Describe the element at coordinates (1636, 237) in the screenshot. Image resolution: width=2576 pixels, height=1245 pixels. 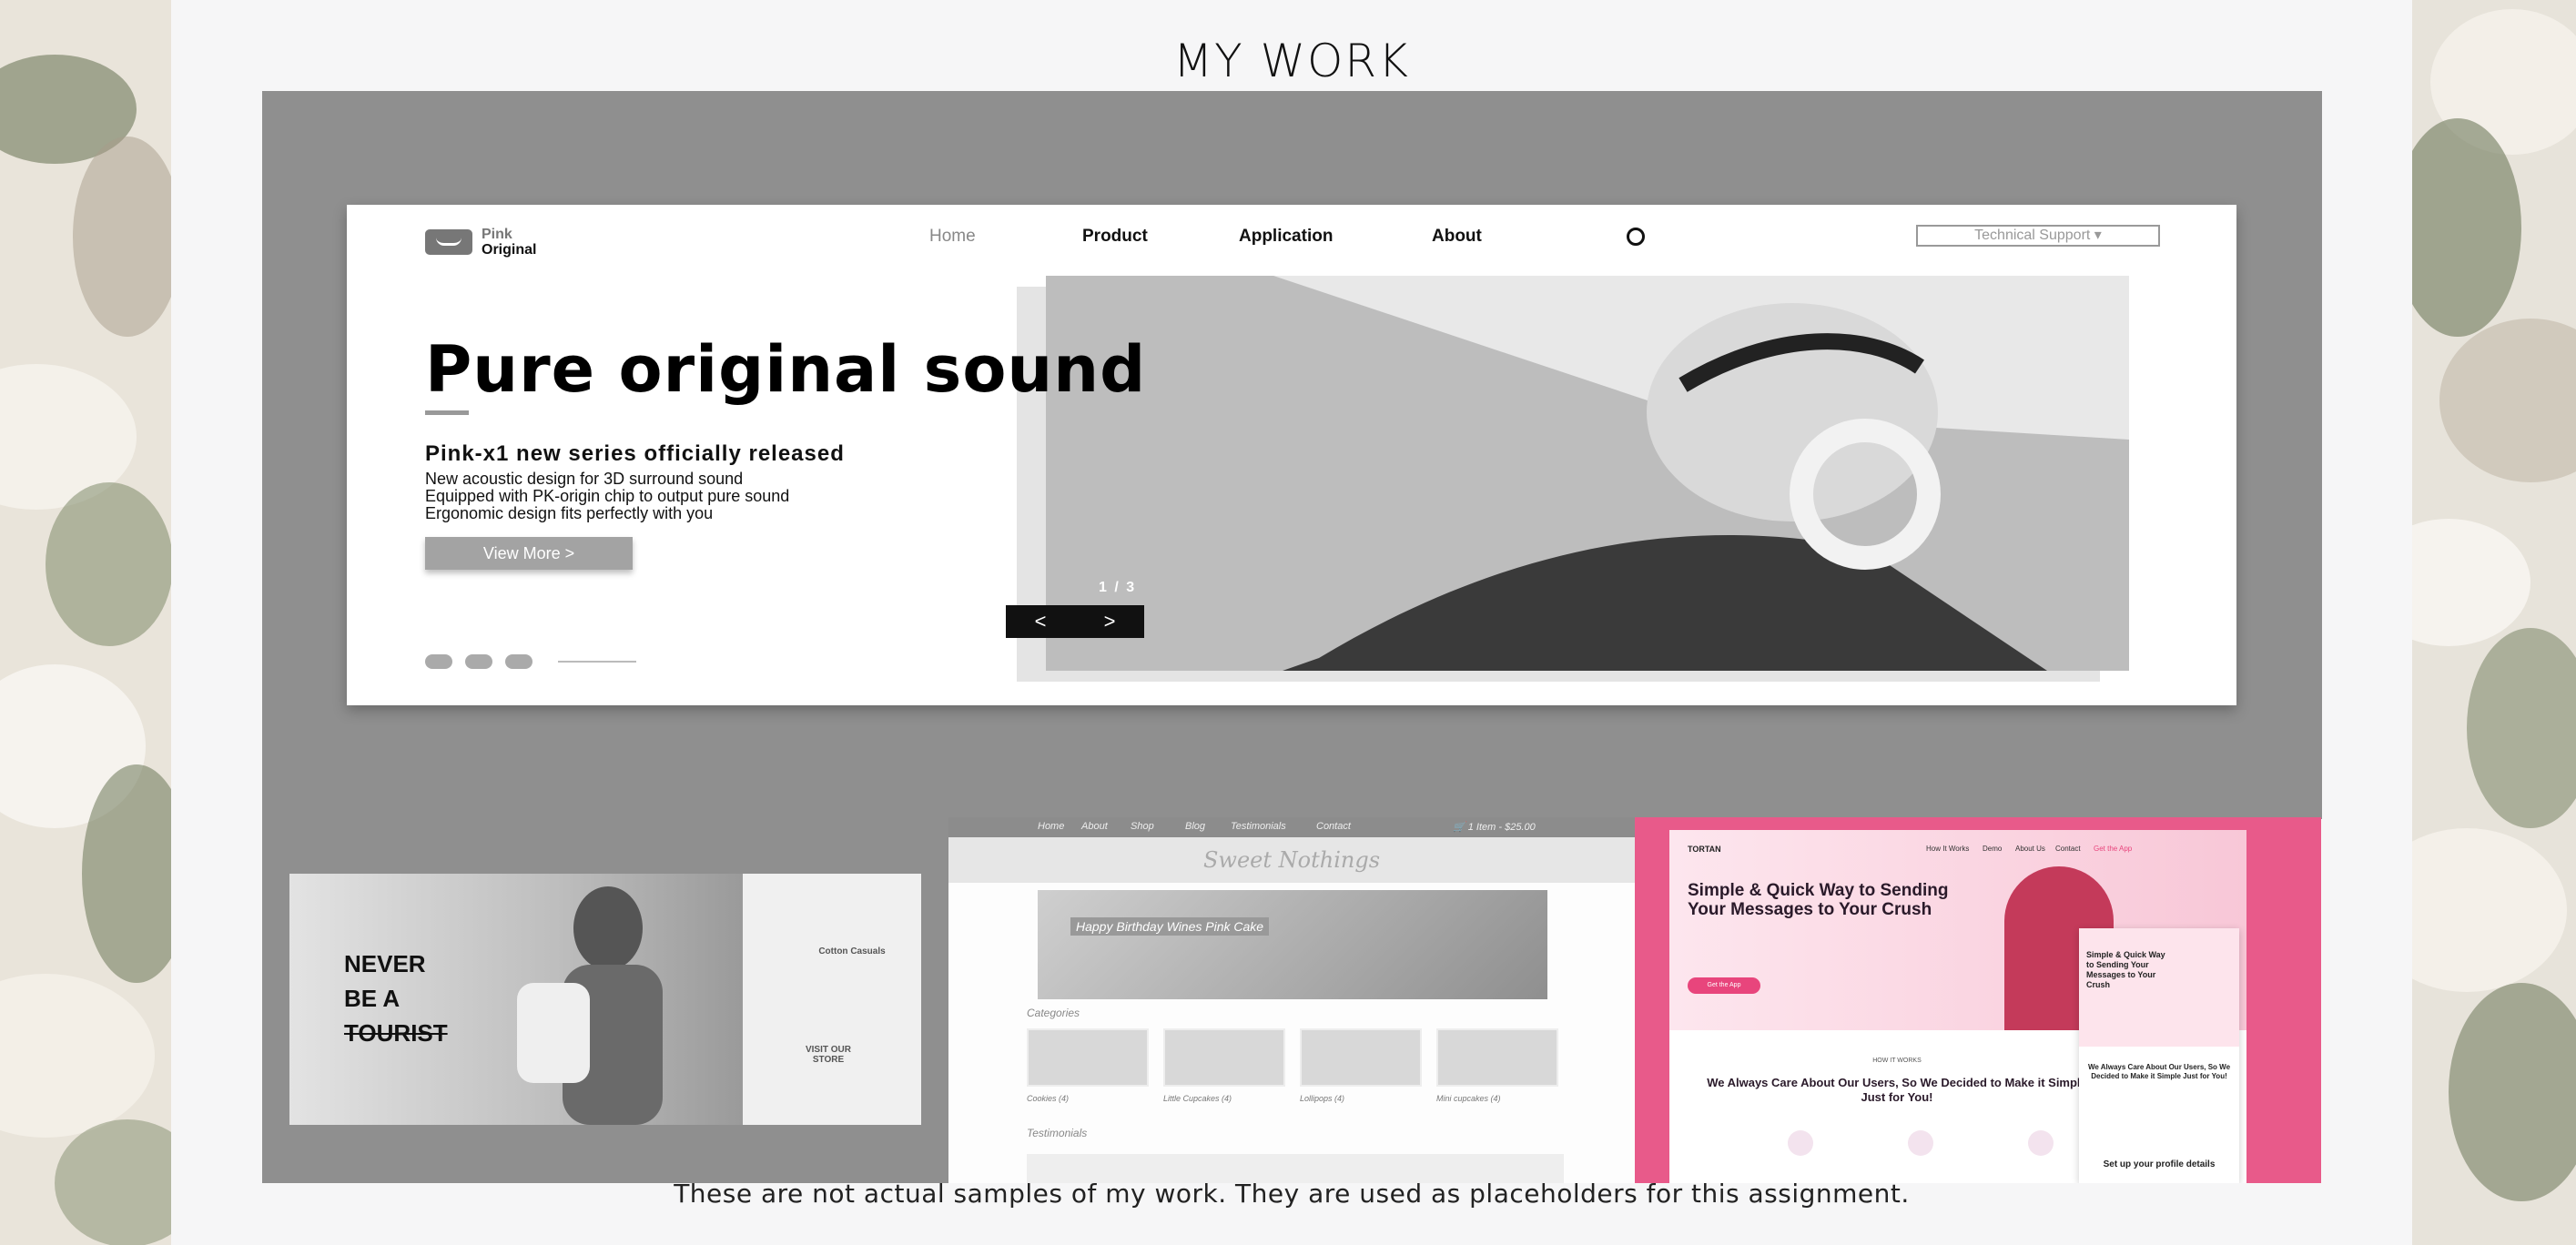
I see `search-icon` at that location.